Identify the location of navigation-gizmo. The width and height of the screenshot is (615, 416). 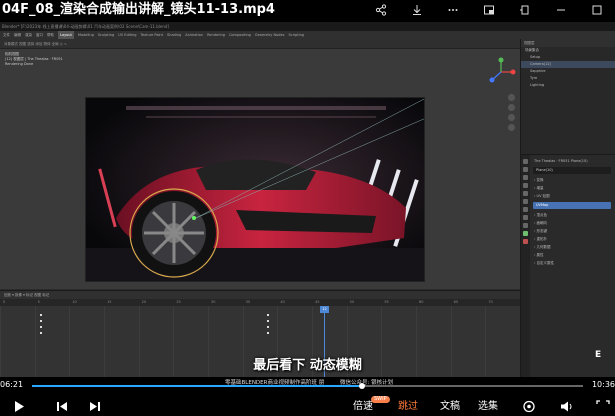
(501, 72).